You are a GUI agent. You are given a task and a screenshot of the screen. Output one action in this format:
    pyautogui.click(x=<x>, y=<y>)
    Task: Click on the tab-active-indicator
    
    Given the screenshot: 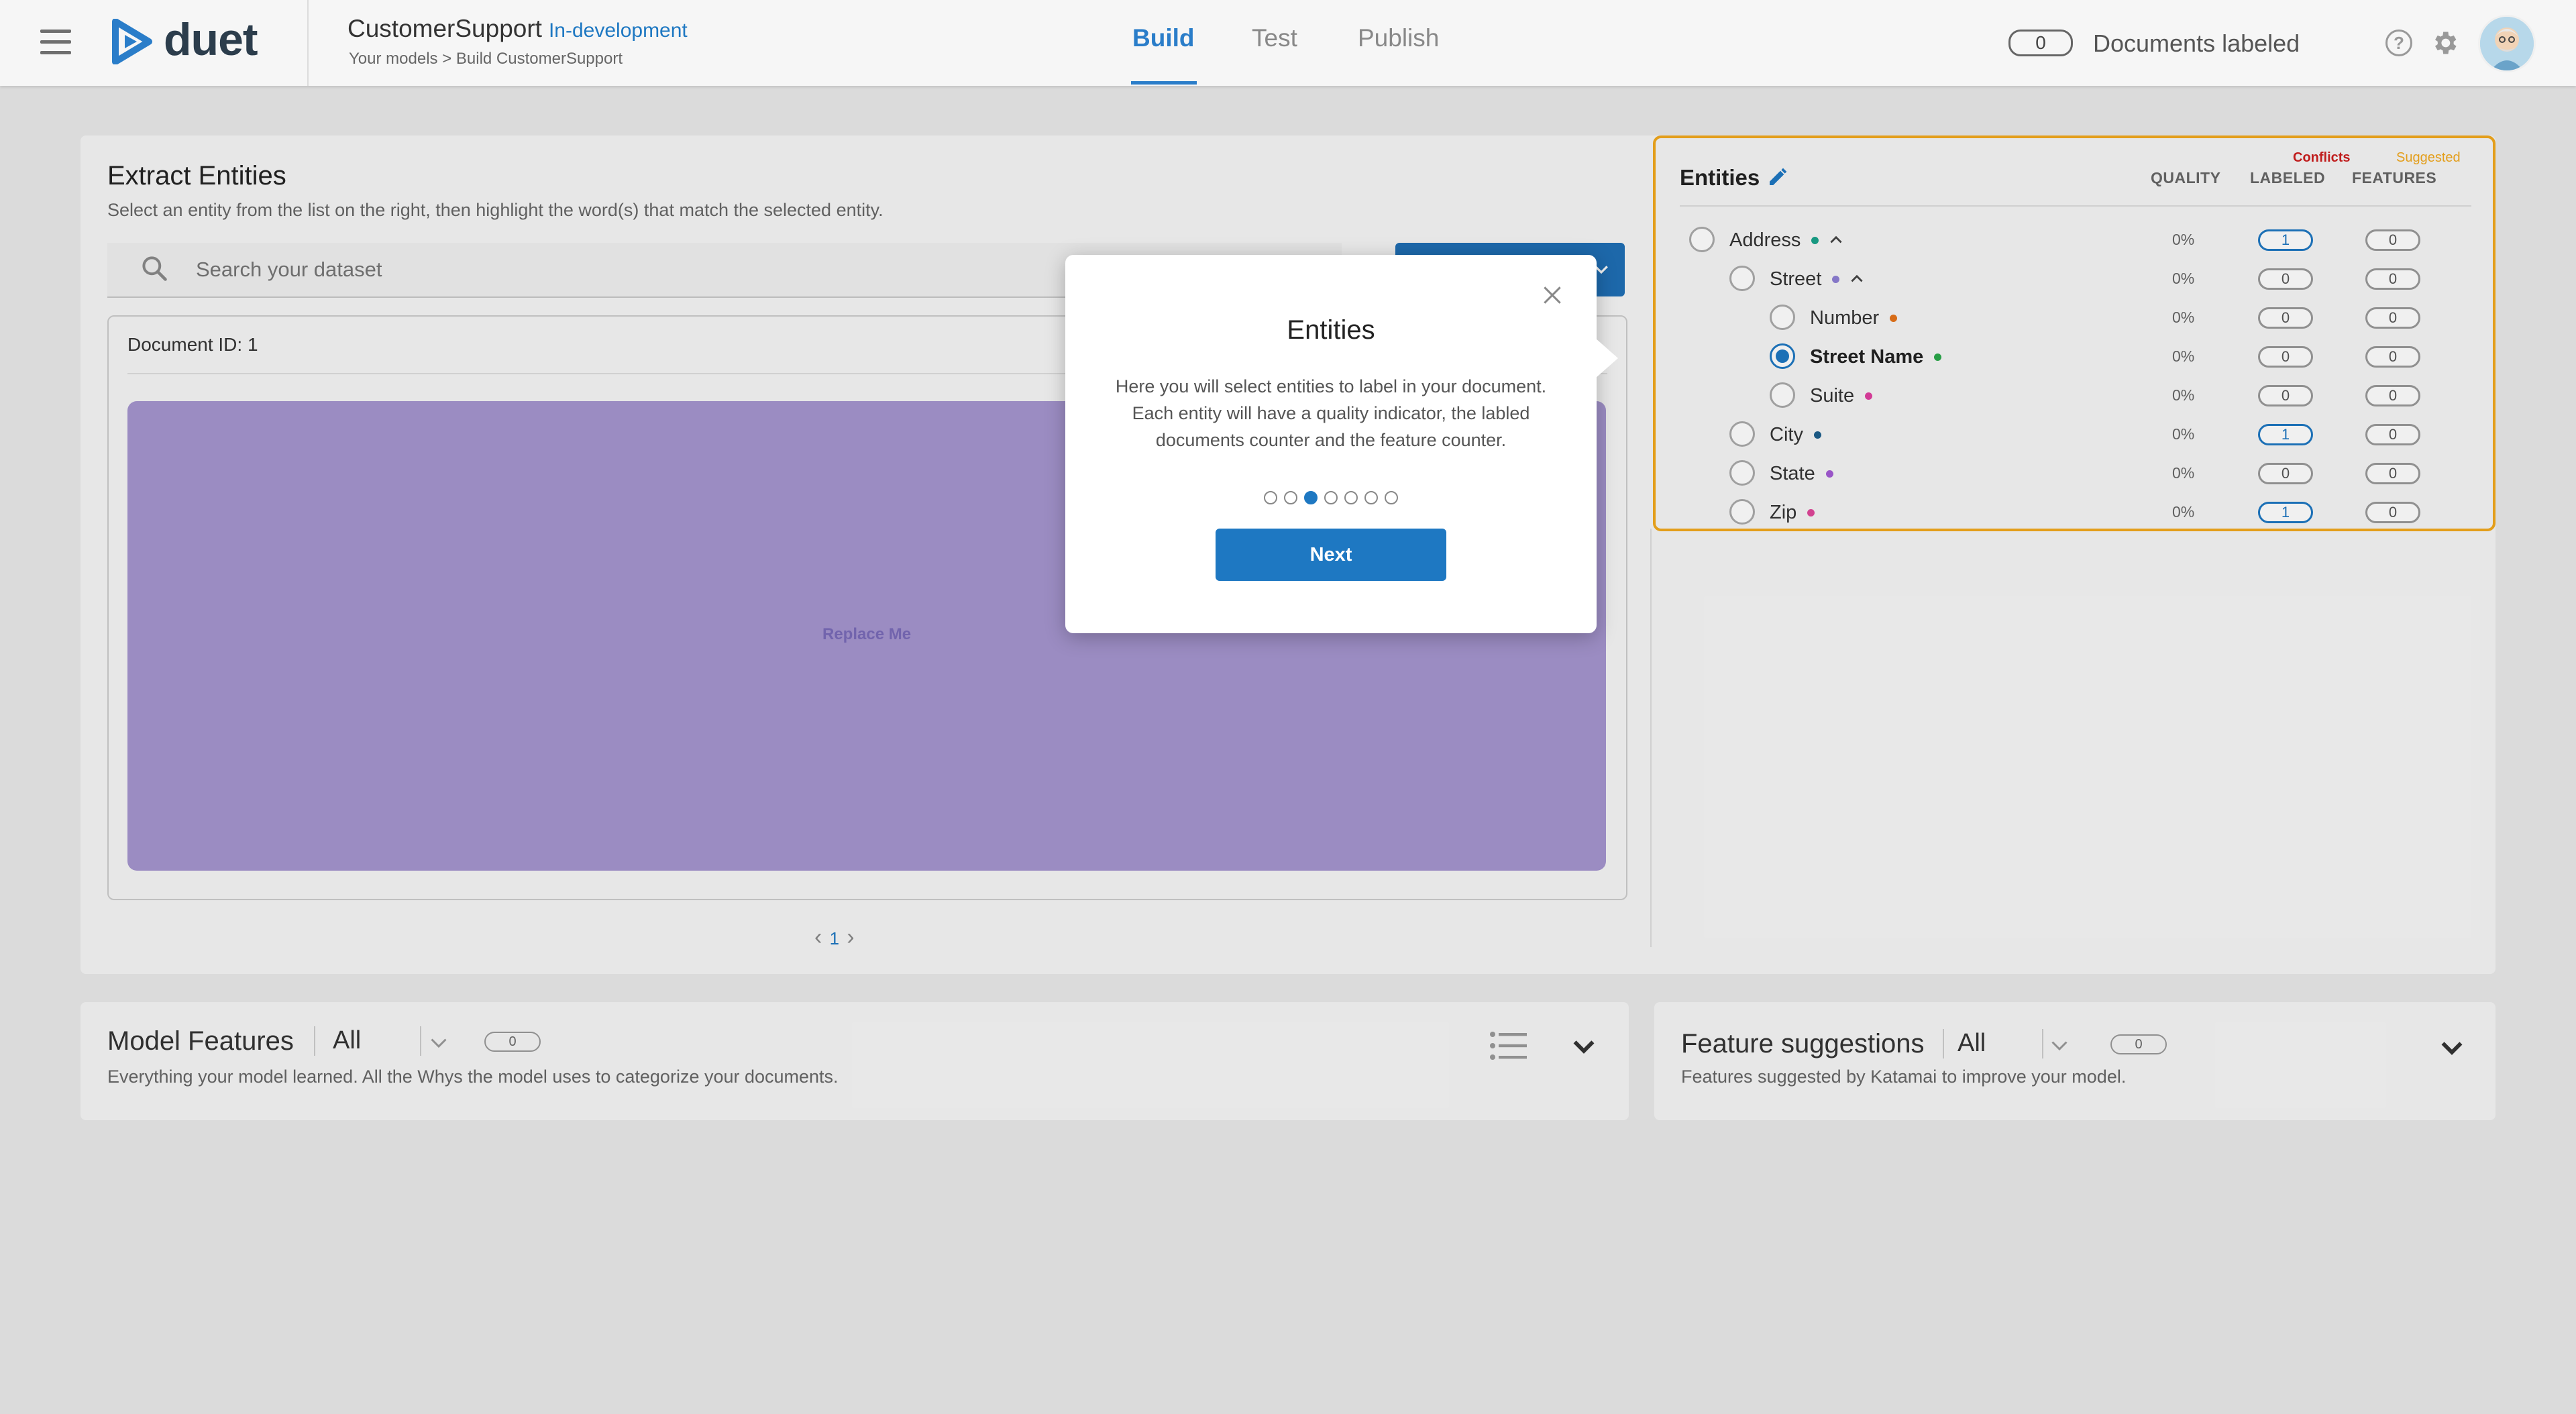 What is the action you would take?
    pyautogui.click(x=1164, y=83)
    